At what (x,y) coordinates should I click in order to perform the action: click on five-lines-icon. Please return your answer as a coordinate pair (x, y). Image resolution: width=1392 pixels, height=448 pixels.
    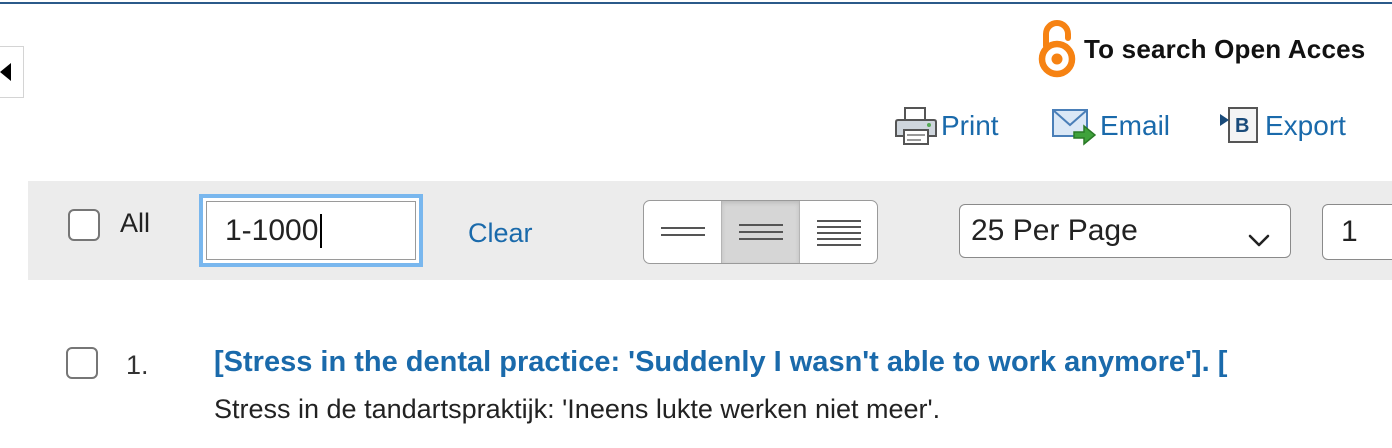
    Looking at the image, I should click on (839, 232).